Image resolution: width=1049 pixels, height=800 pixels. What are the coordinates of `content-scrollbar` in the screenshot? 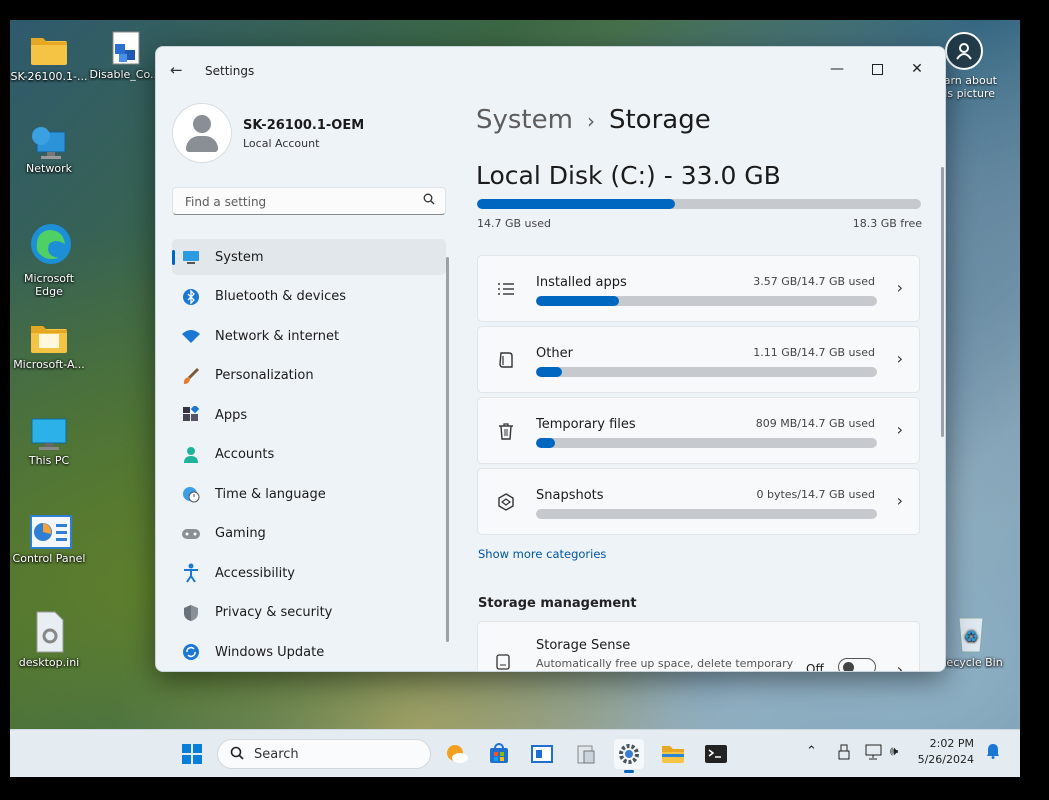 It's located at (942, 302).